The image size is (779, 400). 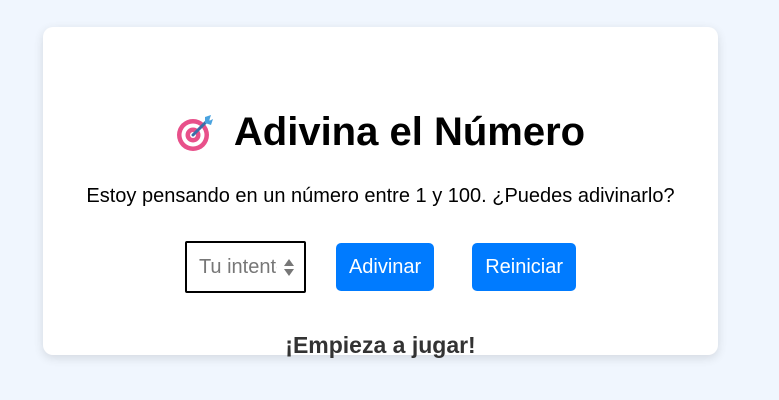 I want to click on target-dart-icon, so click(x=194, y=132).